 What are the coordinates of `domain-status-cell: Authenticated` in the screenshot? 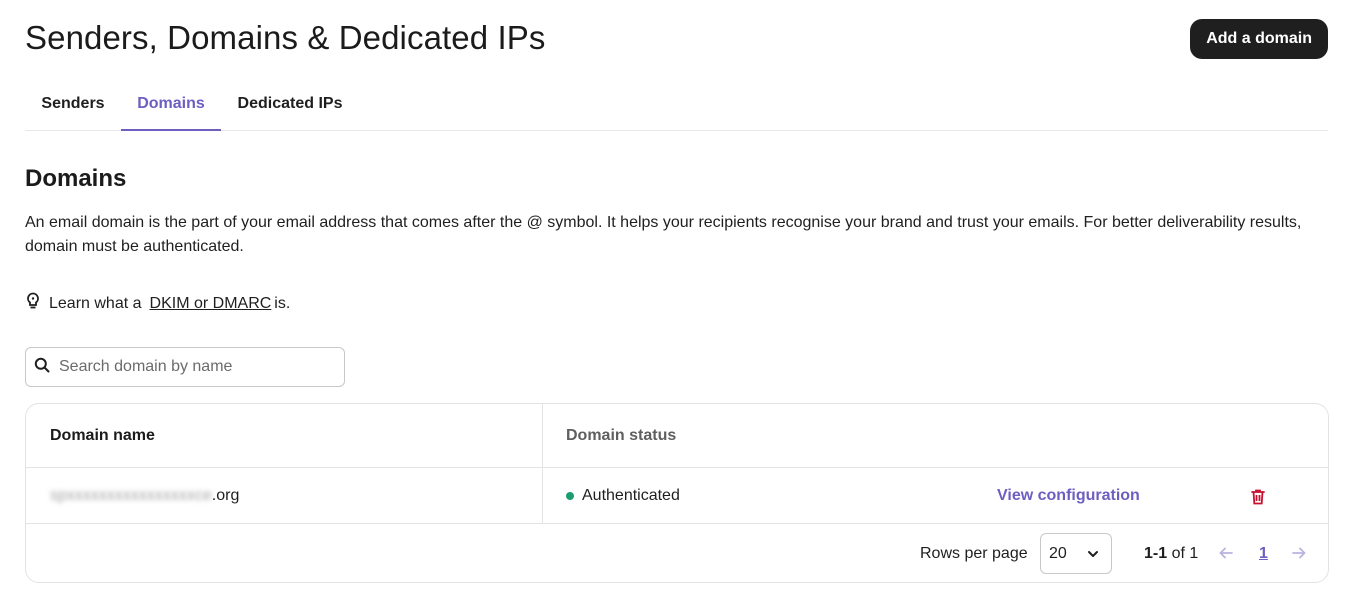 It's located at (623, 496).